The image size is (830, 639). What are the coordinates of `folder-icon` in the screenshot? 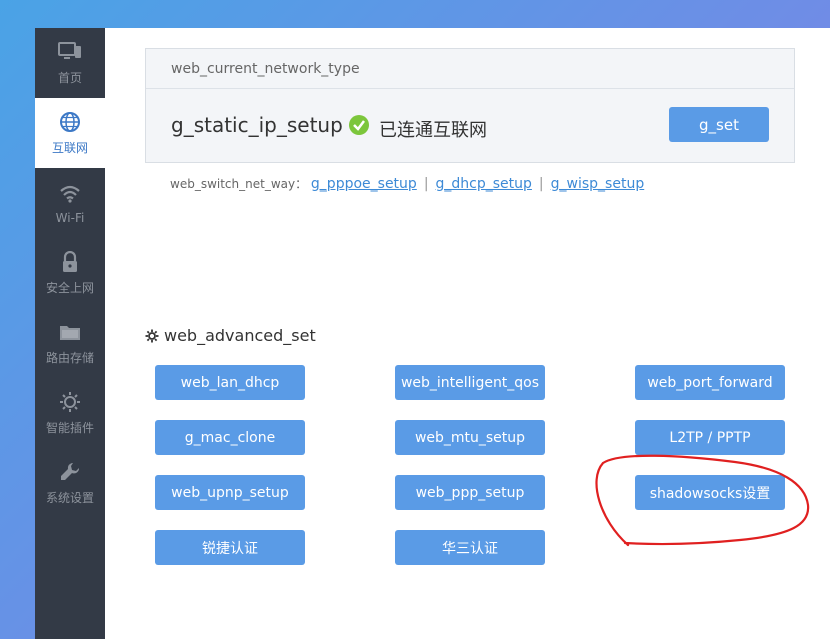 It's located at (70, 332).